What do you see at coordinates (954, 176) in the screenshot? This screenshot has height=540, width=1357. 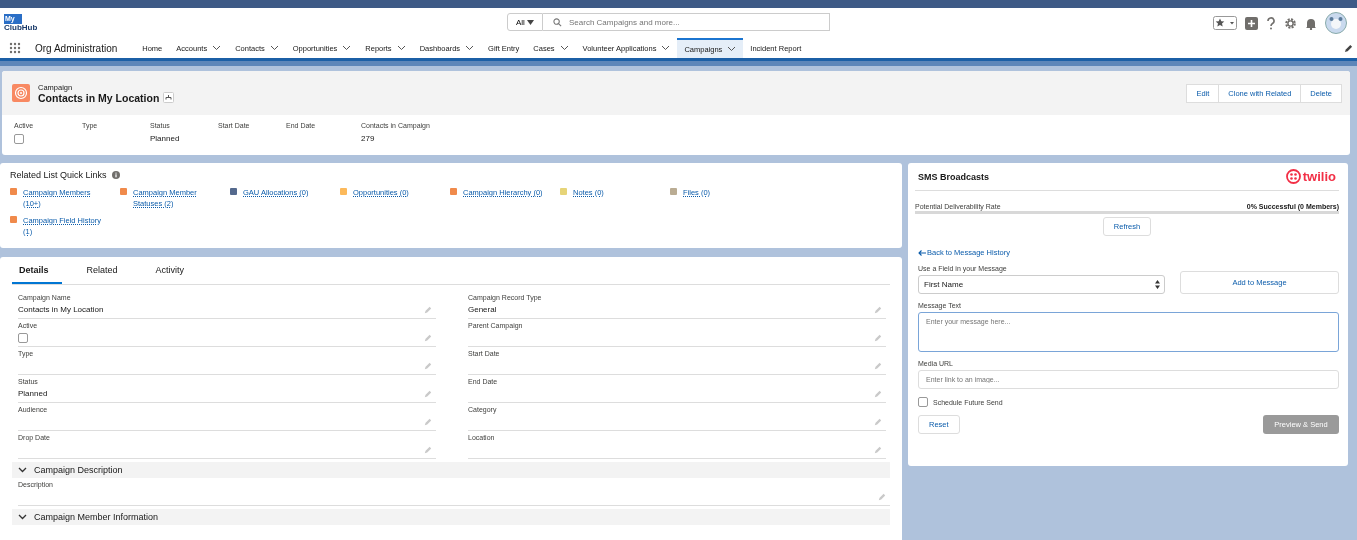 I see `sms-panel-title: SMS Broadcasts` at bounding box center [954, 176].